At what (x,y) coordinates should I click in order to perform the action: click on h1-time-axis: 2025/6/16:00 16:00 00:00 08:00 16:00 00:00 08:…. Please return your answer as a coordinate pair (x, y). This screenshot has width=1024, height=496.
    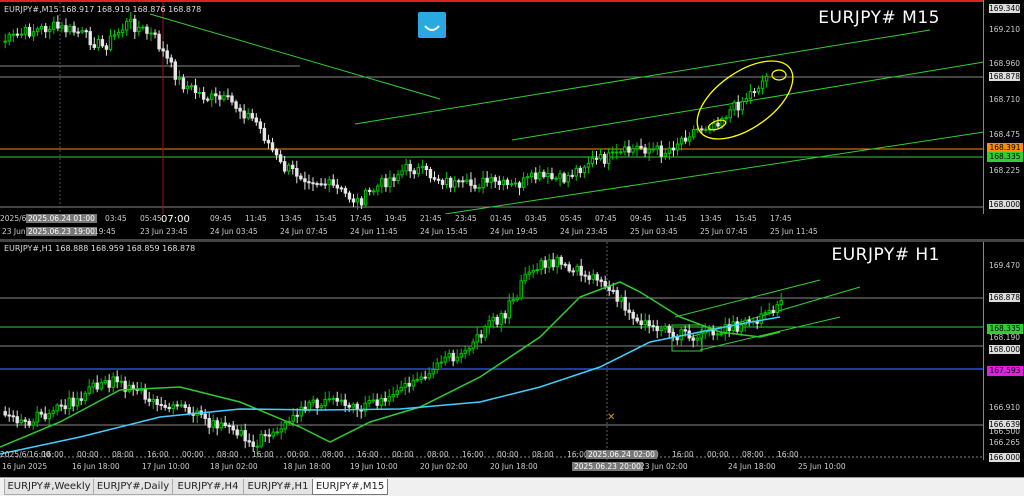
    Looking at the image, I should click on (492, 463).